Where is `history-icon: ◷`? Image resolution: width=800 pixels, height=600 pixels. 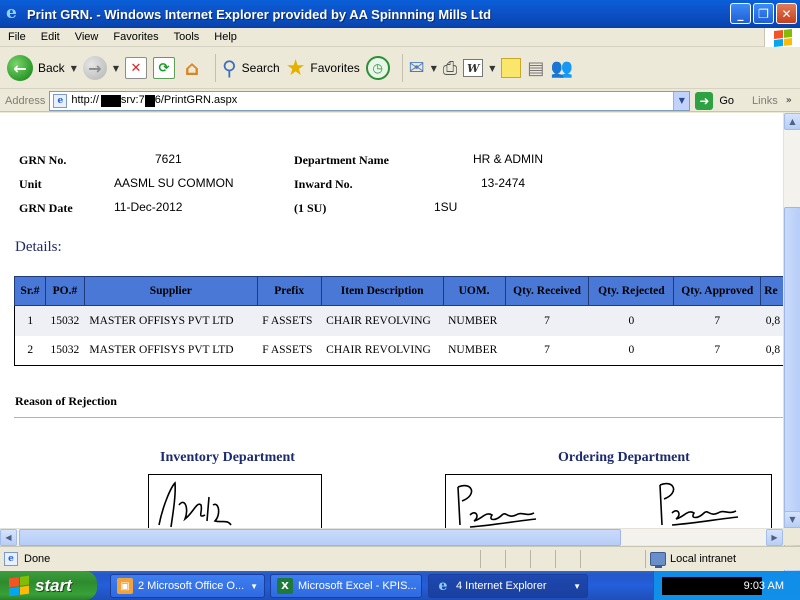 history-icon: ◷ is located at coordinates (377, 68).